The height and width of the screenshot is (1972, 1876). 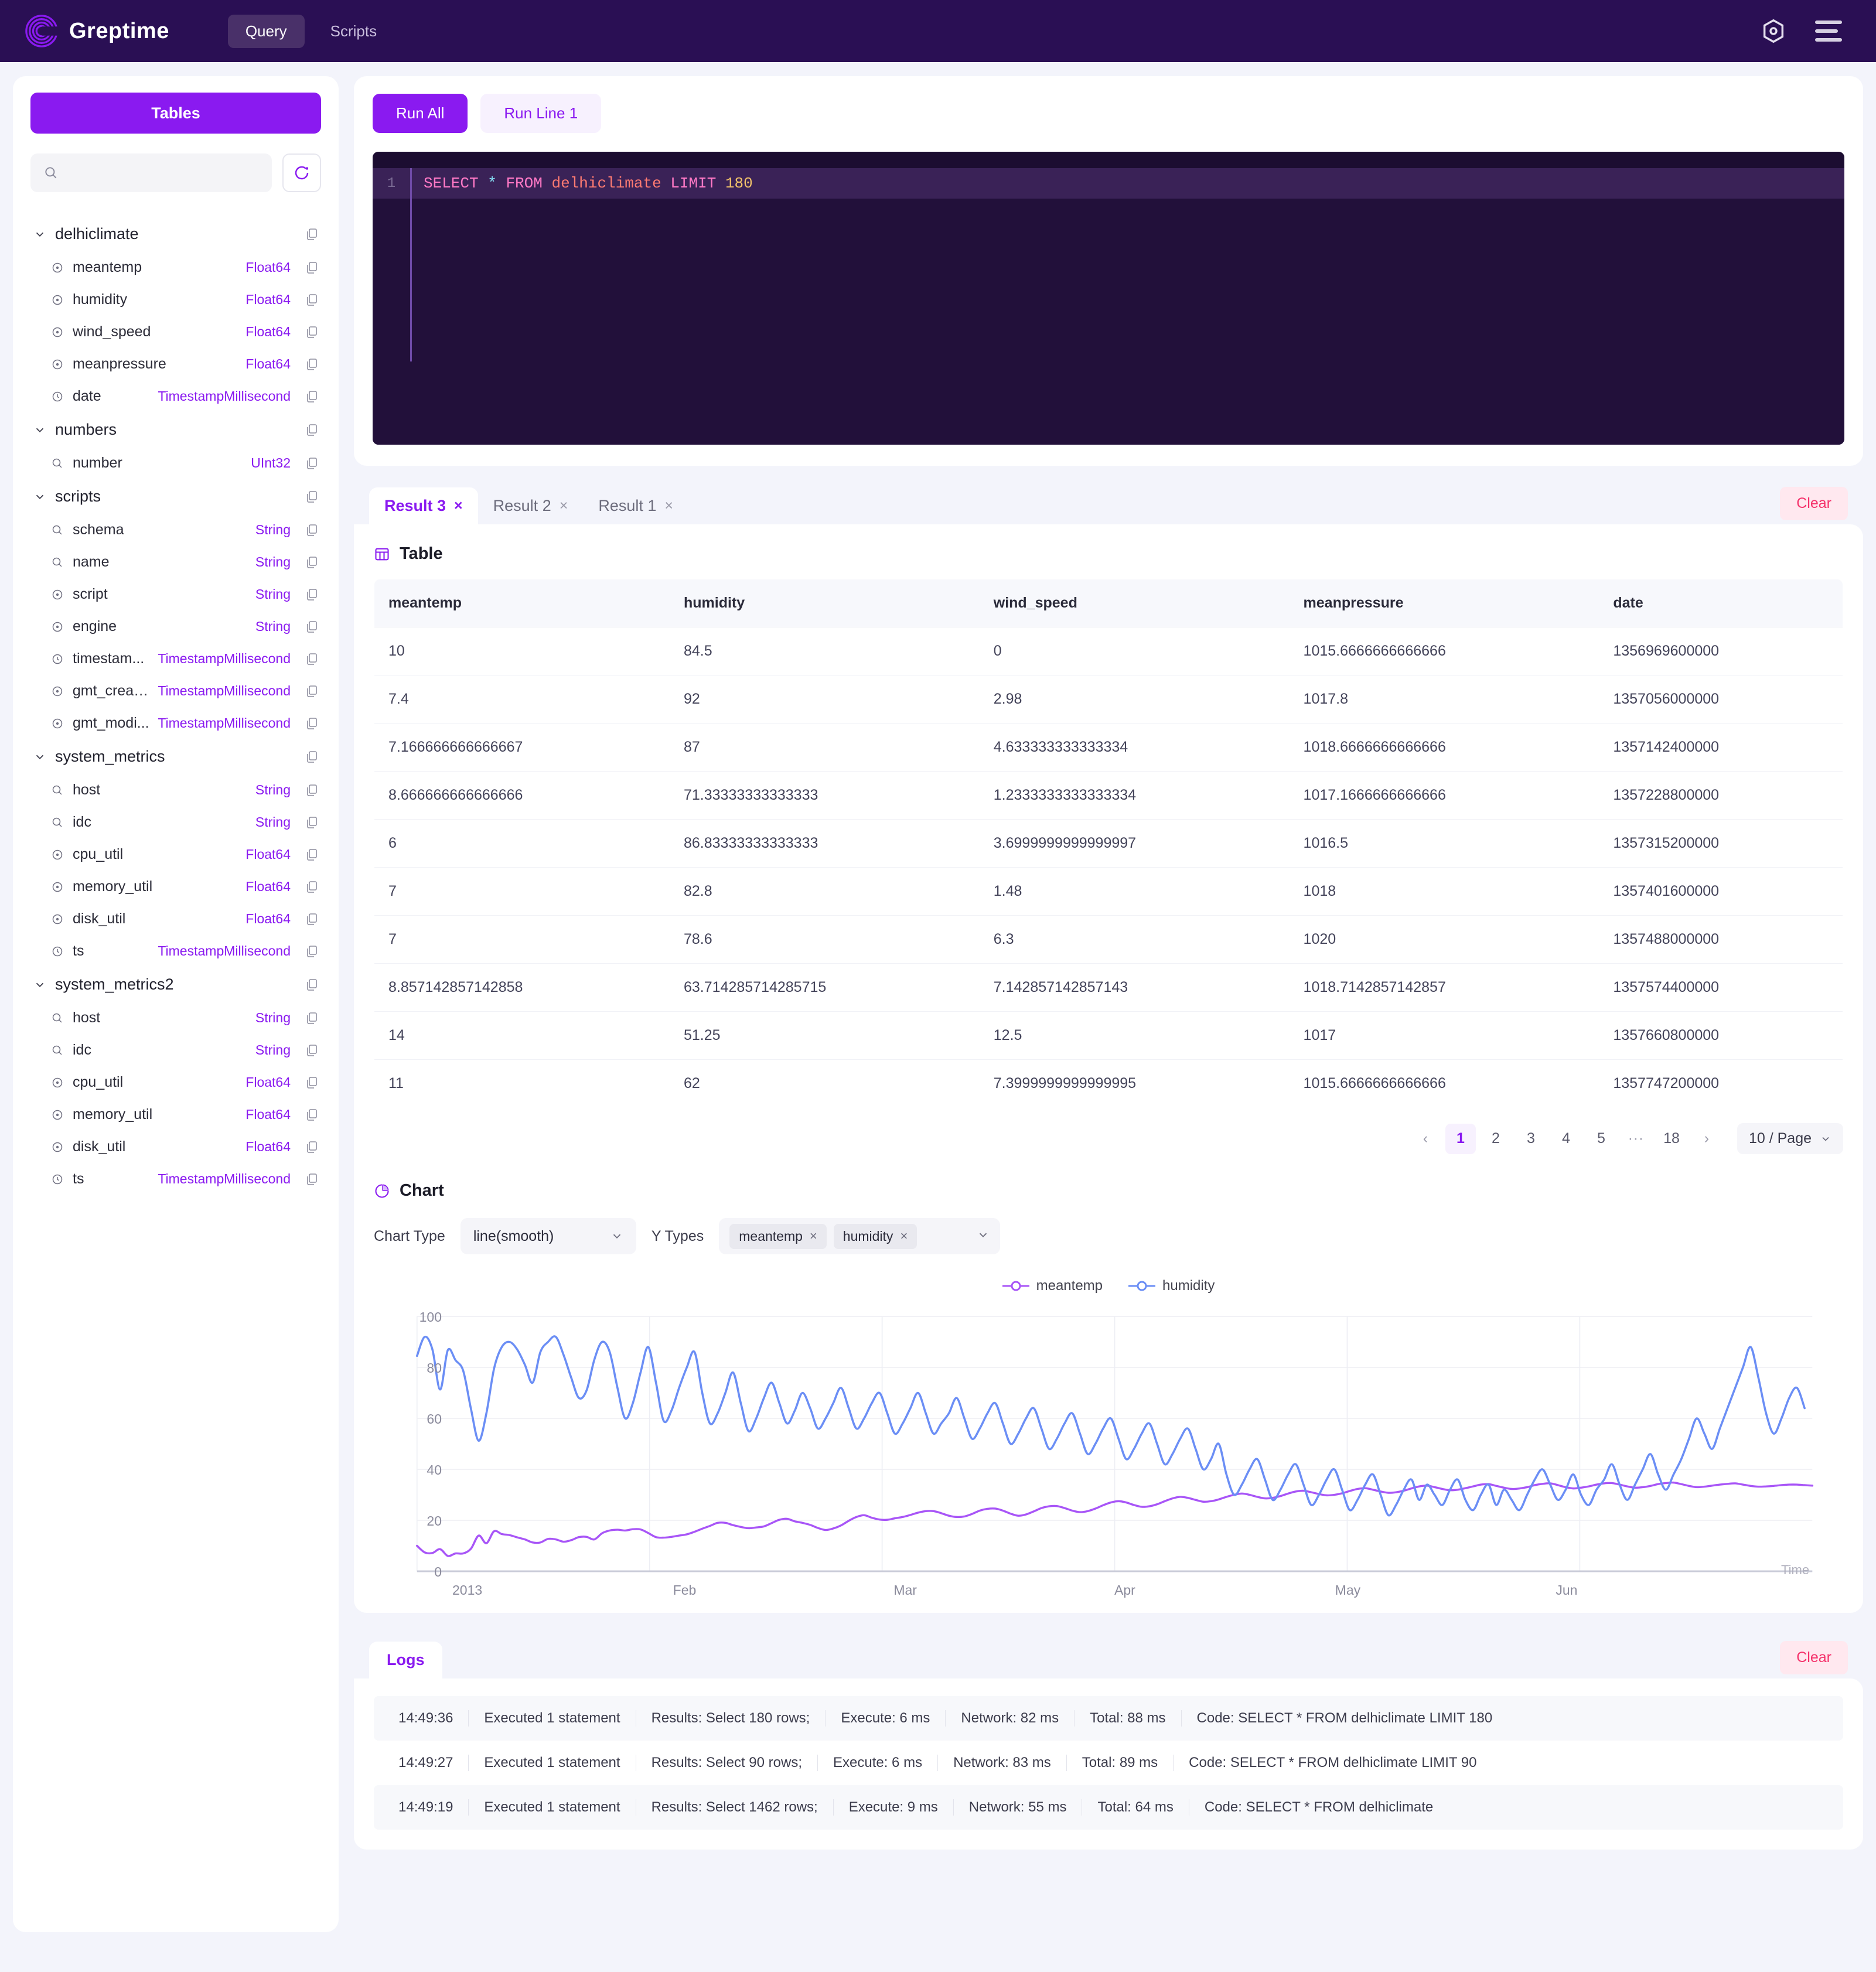 What do you see at coordinates (1636, 1139) in the screenshot?
I see `pagination-ellipsis: ∙∙∙` at bounding box center [1636, 1139].